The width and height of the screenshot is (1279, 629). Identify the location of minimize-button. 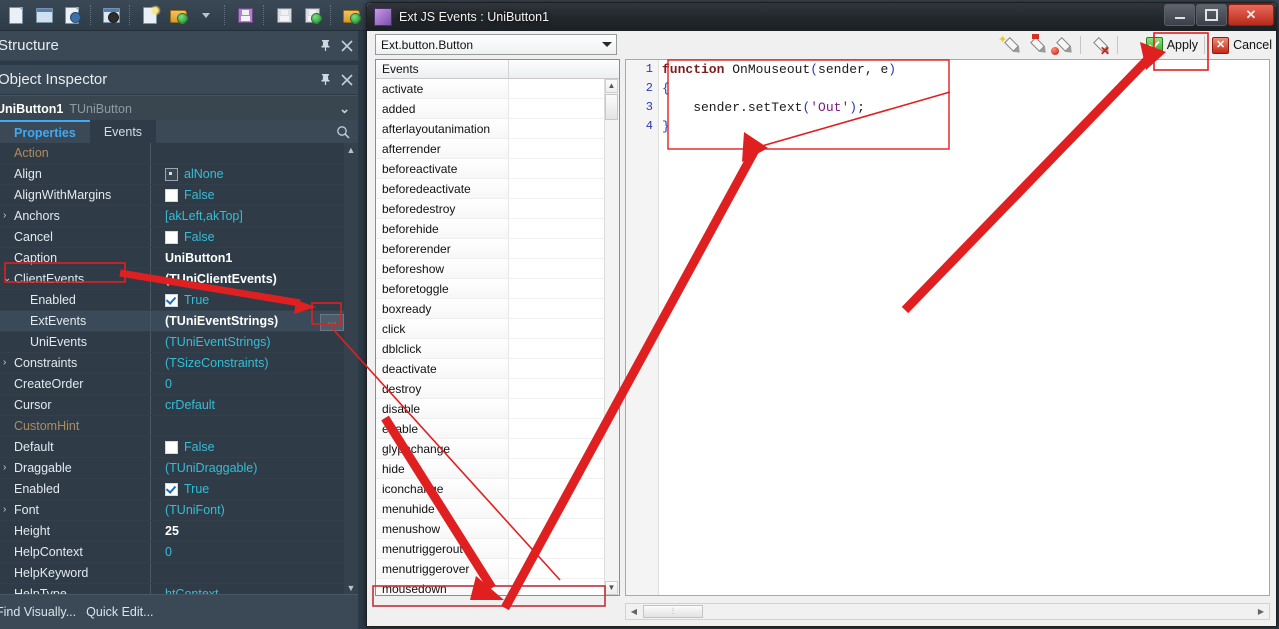
(1179, 15).